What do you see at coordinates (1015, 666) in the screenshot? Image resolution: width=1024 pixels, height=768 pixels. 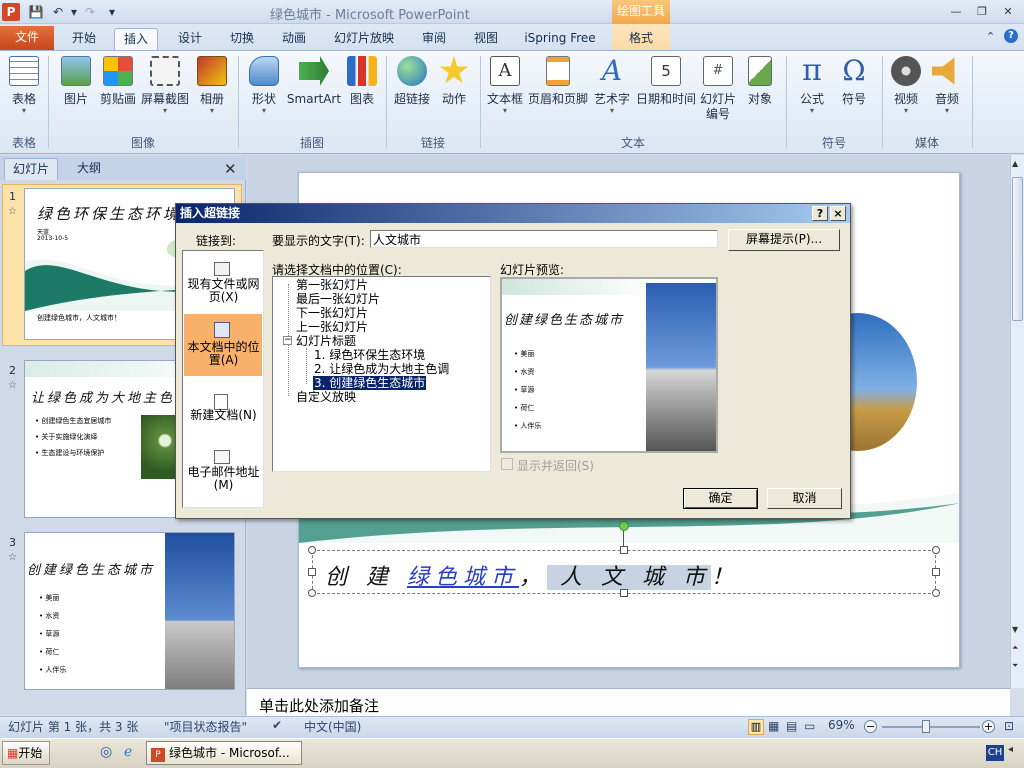 I see `next-slide-icon: ⏷` at bounding box center [1015, 666].